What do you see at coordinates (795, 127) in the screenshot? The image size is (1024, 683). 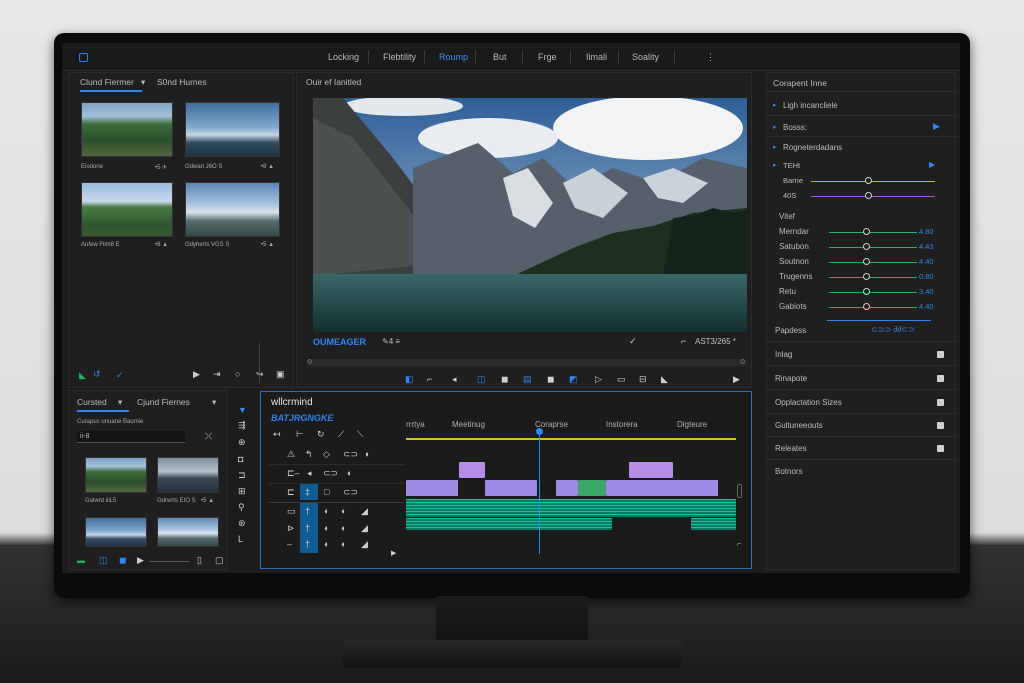 I see `effect-section-label: Bosss:` at bounding box center [795, 127].